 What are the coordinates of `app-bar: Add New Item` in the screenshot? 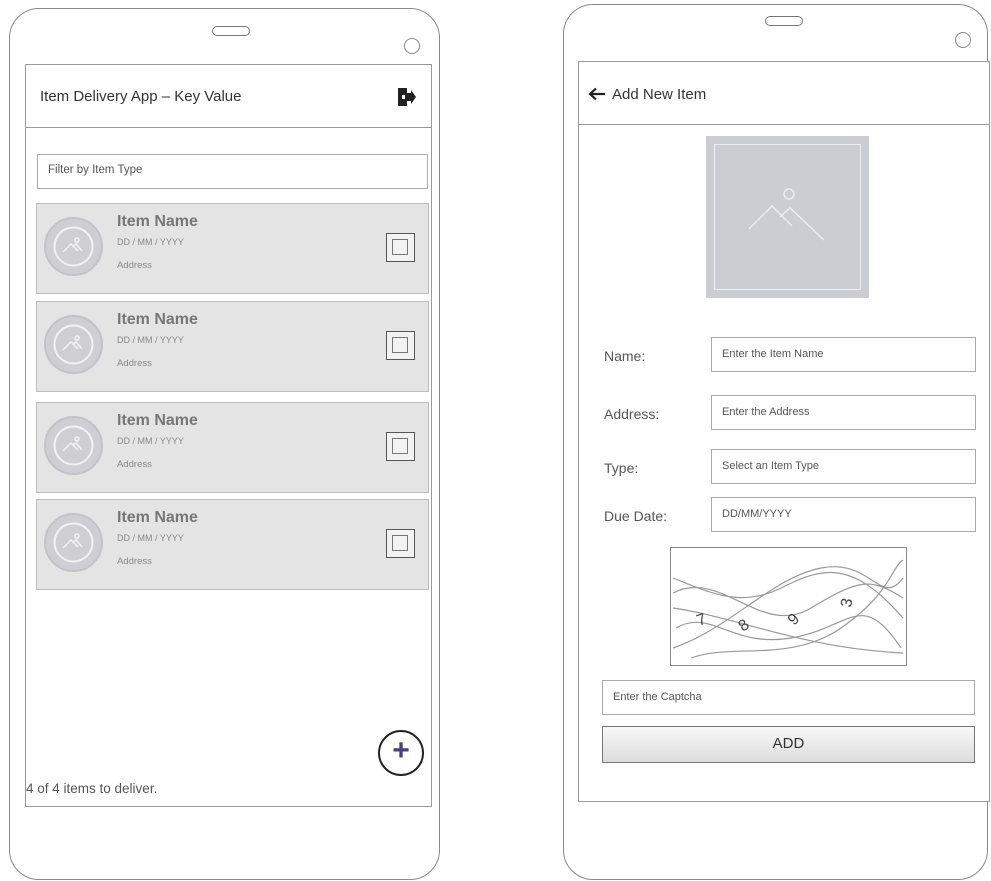 It's located at (784, 93).